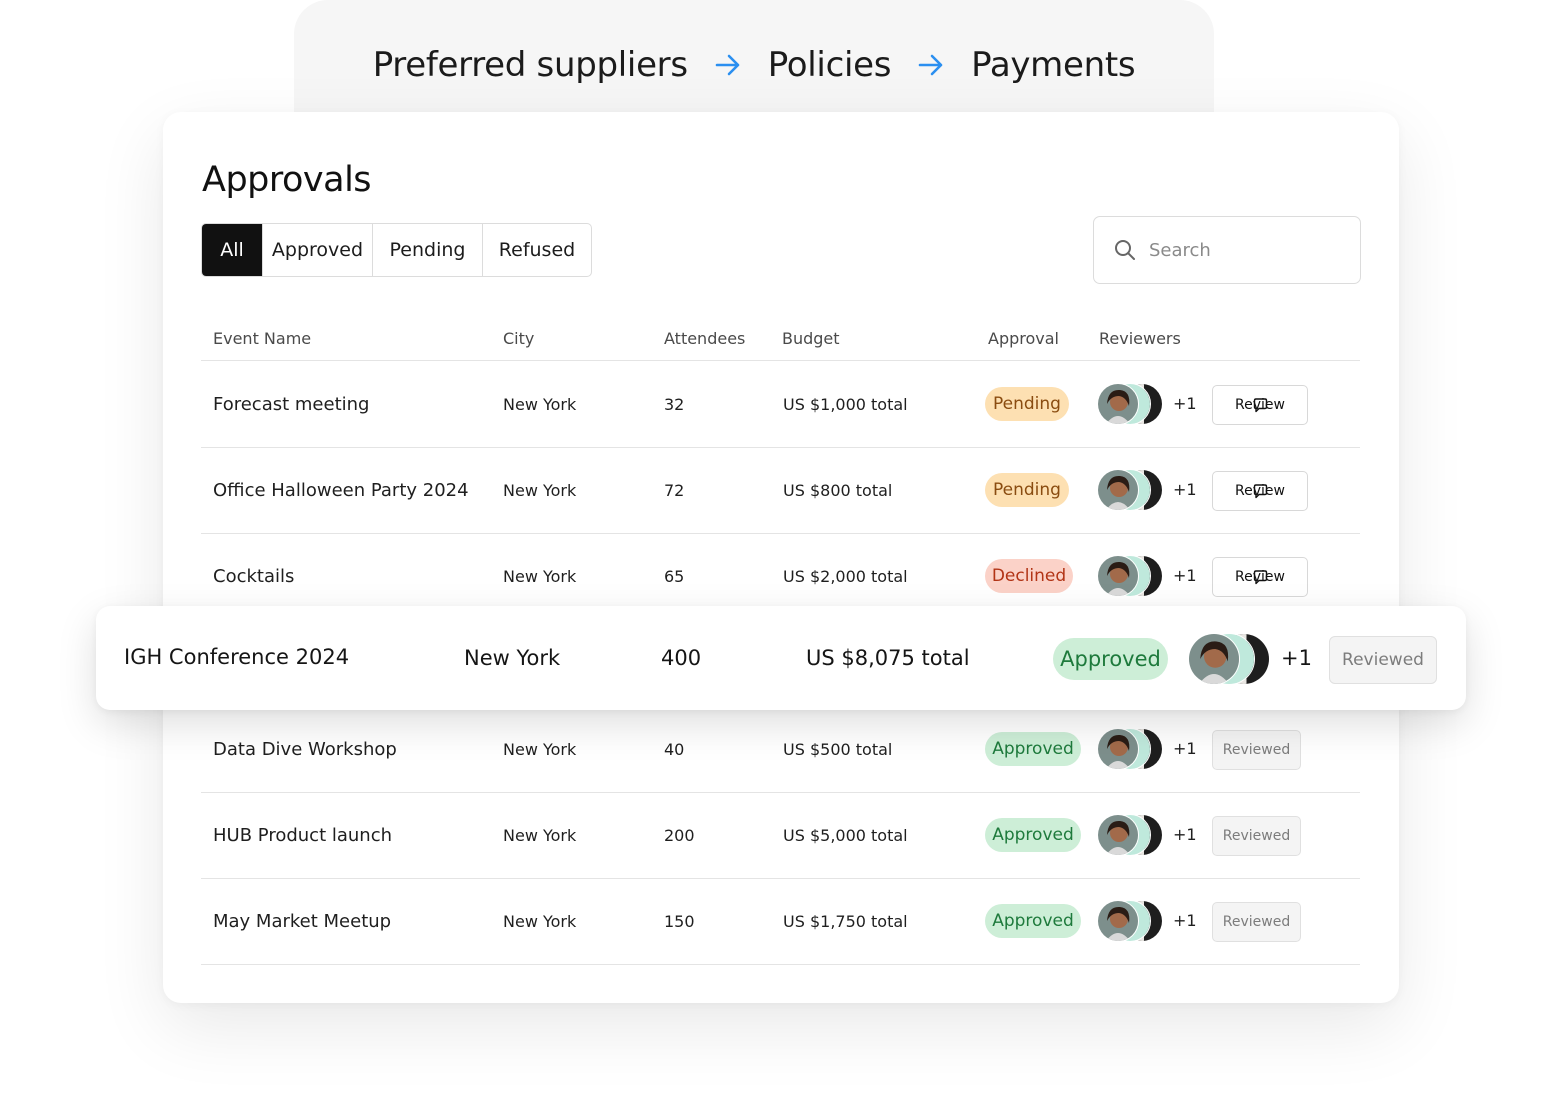  I want to click on search-box, so click(1227, 250).